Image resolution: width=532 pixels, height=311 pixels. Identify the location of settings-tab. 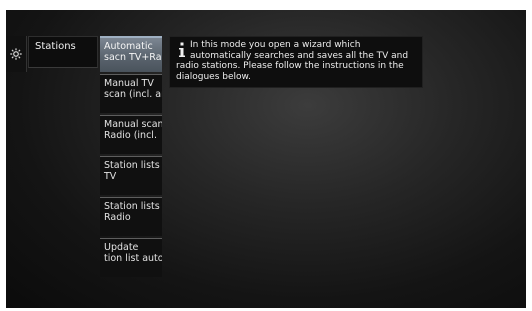
(16, 54).